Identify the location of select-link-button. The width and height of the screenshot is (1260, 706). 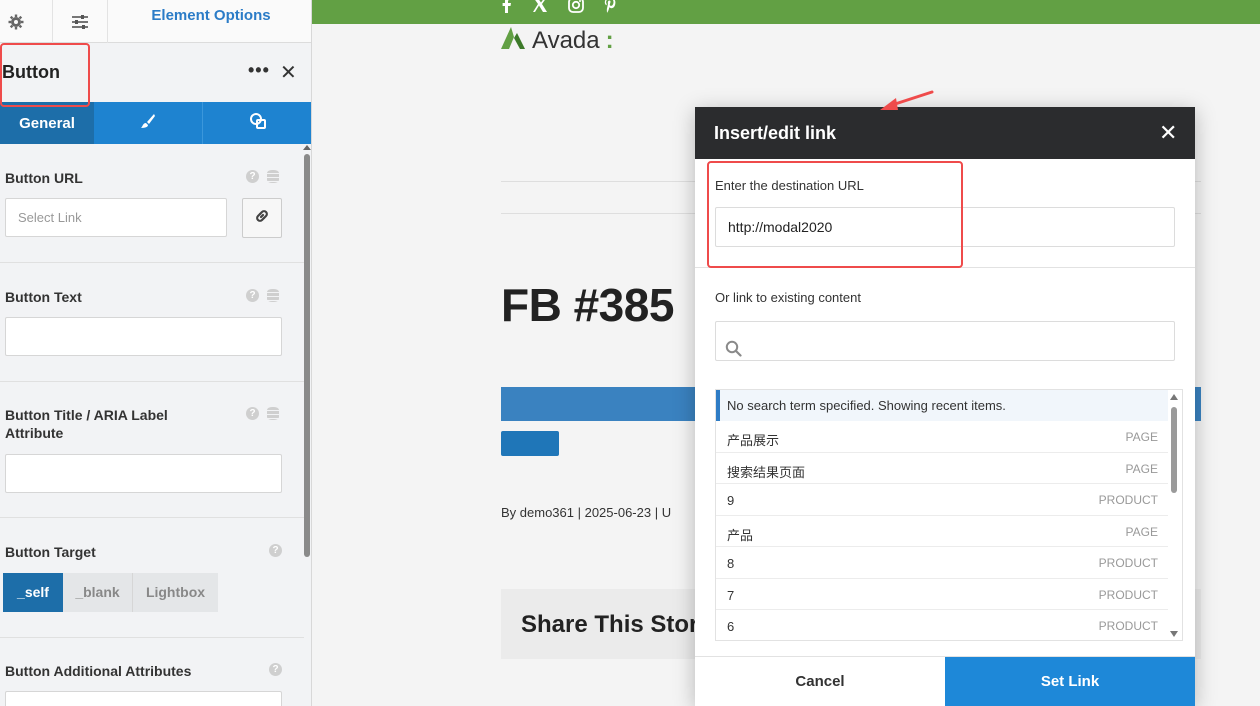
(262, 218).